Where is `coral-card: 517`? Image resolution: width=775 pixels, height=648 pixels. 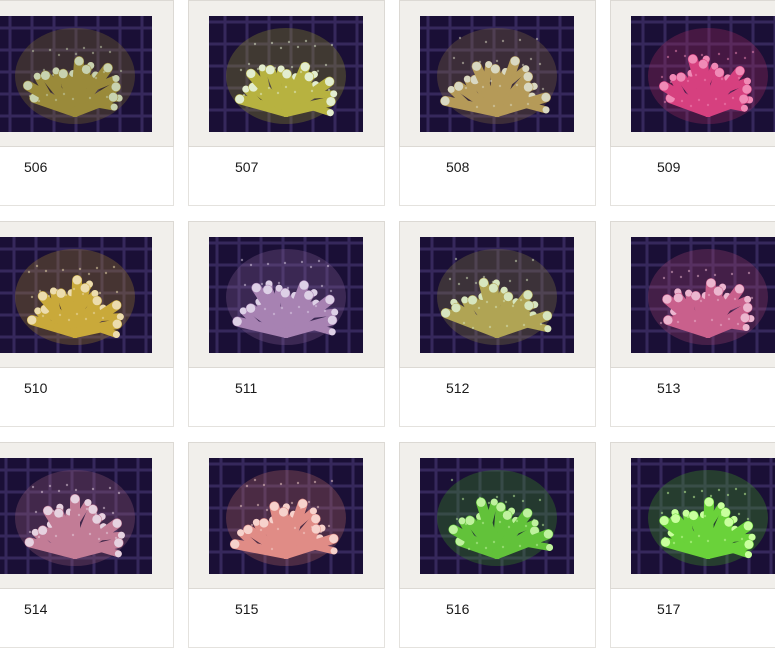 coral-card: 517 is located at coordinates (692, 535).